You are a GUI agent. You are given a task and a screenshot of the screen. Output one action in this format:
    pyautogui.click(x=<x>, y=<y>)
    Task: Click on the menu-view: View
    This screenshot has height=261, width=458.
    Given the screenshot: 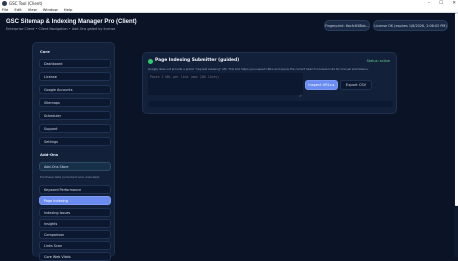 What is the action you would take?
    pyautogui.click(x=32, y=9)
    